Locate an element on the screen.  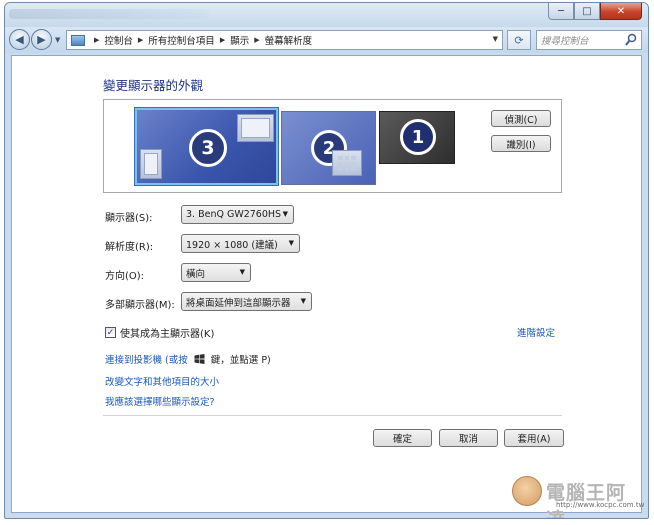
primary-display-option: ✓ 使其成為主顯示器(K) is located at coordinates (159, 332).